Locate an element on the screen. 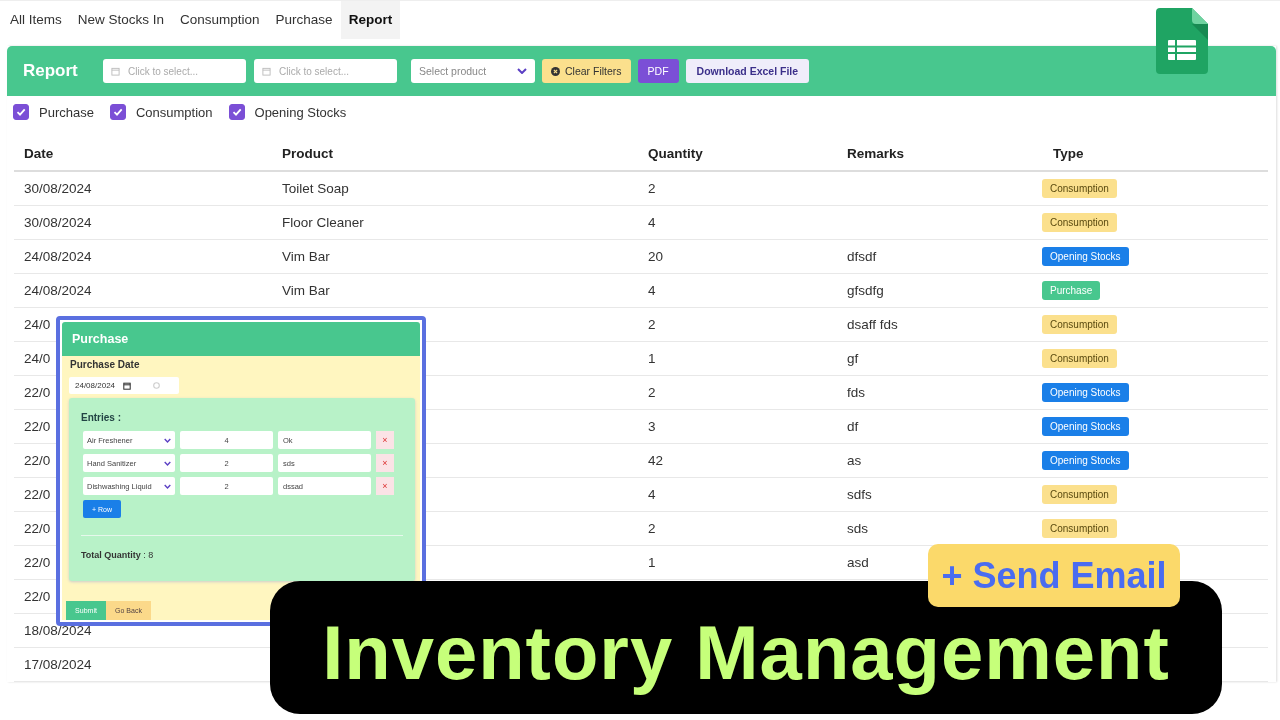 This screenshot has width=1280, height=720. type-badge: Purchase is located at coordinates (1071, 290).